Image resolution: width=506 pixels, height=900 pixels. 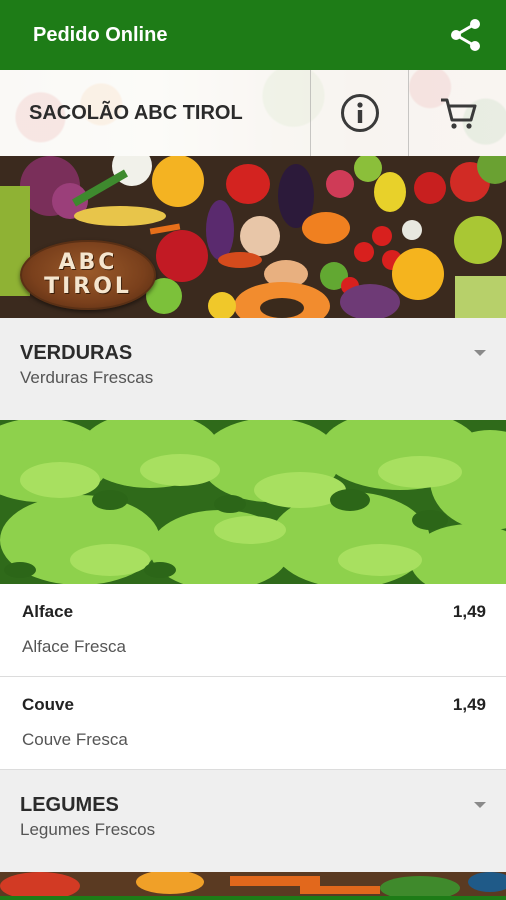 What do you see at coordinates (48, 704) in the screenshot?
I see `product-name: Couve` at bounding box center [48, 704].